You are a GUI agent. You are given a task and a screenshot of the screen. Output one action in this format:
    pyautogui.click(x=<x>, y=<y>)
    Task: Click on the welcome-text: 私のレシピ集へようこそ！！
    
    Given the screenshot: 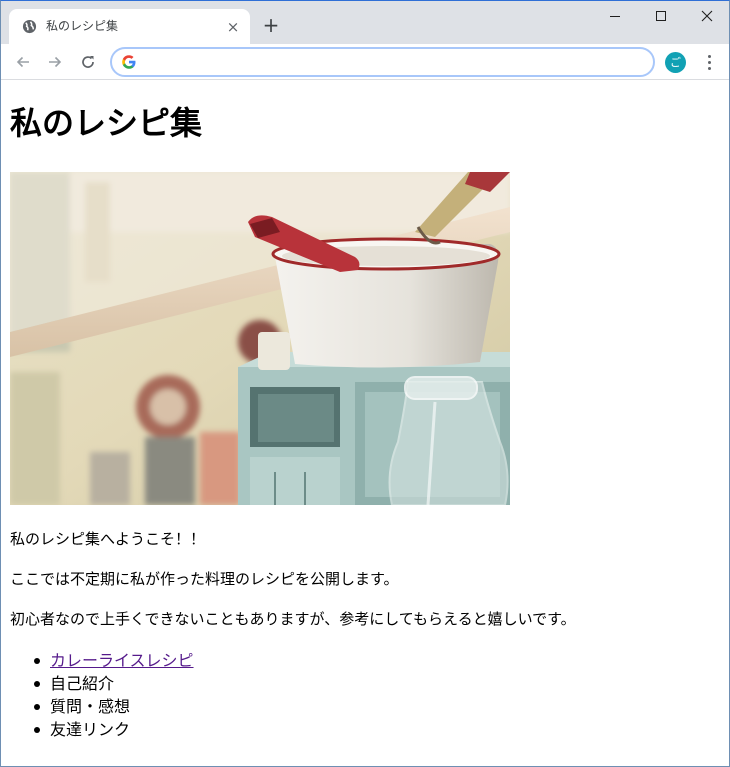 What is the action you would take?
    pyautogui.click(x=108, y=539)
    